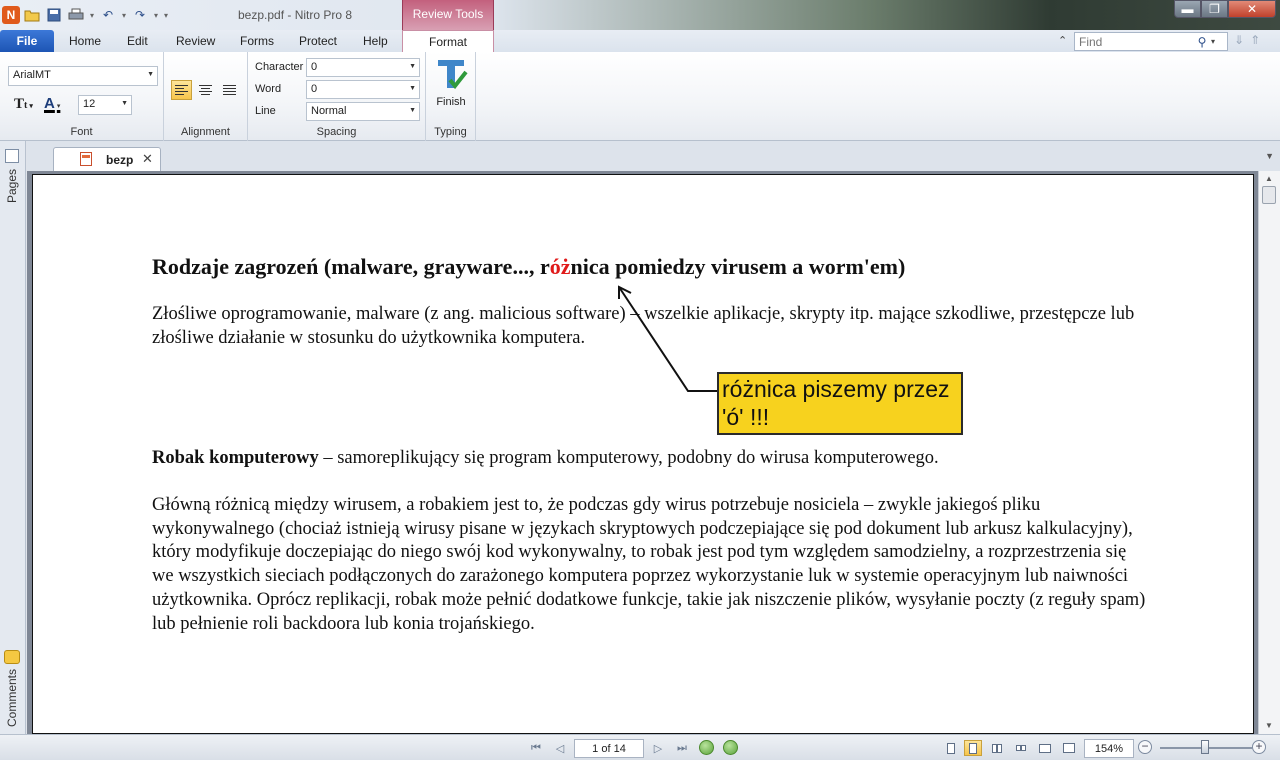 This screenshot has height=760, width=1280. Describe the element at coordinates (730, 747) in the screenshot. I see `forward-view-icon` at that location.